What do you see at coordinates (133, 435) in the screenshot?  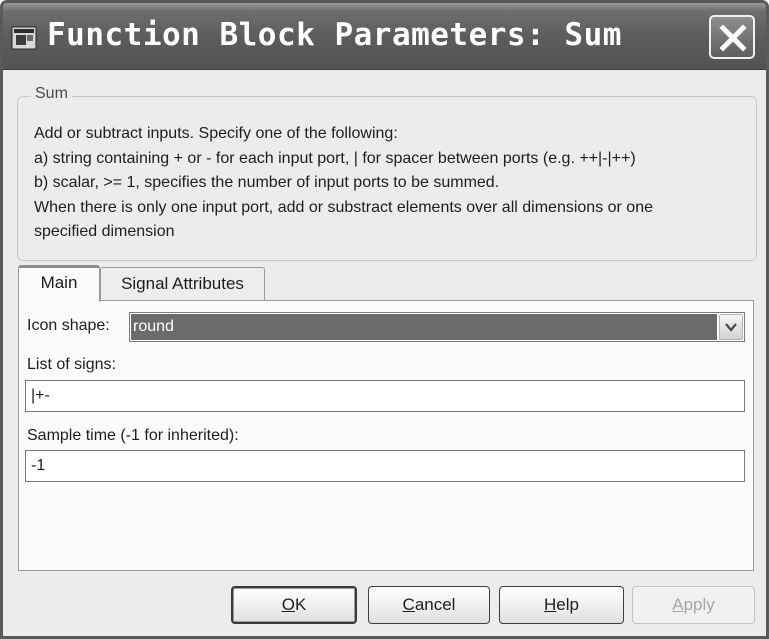 I see `sample-time-label: Sample time (-1 for inherited):` at bounding box center [133, 435].